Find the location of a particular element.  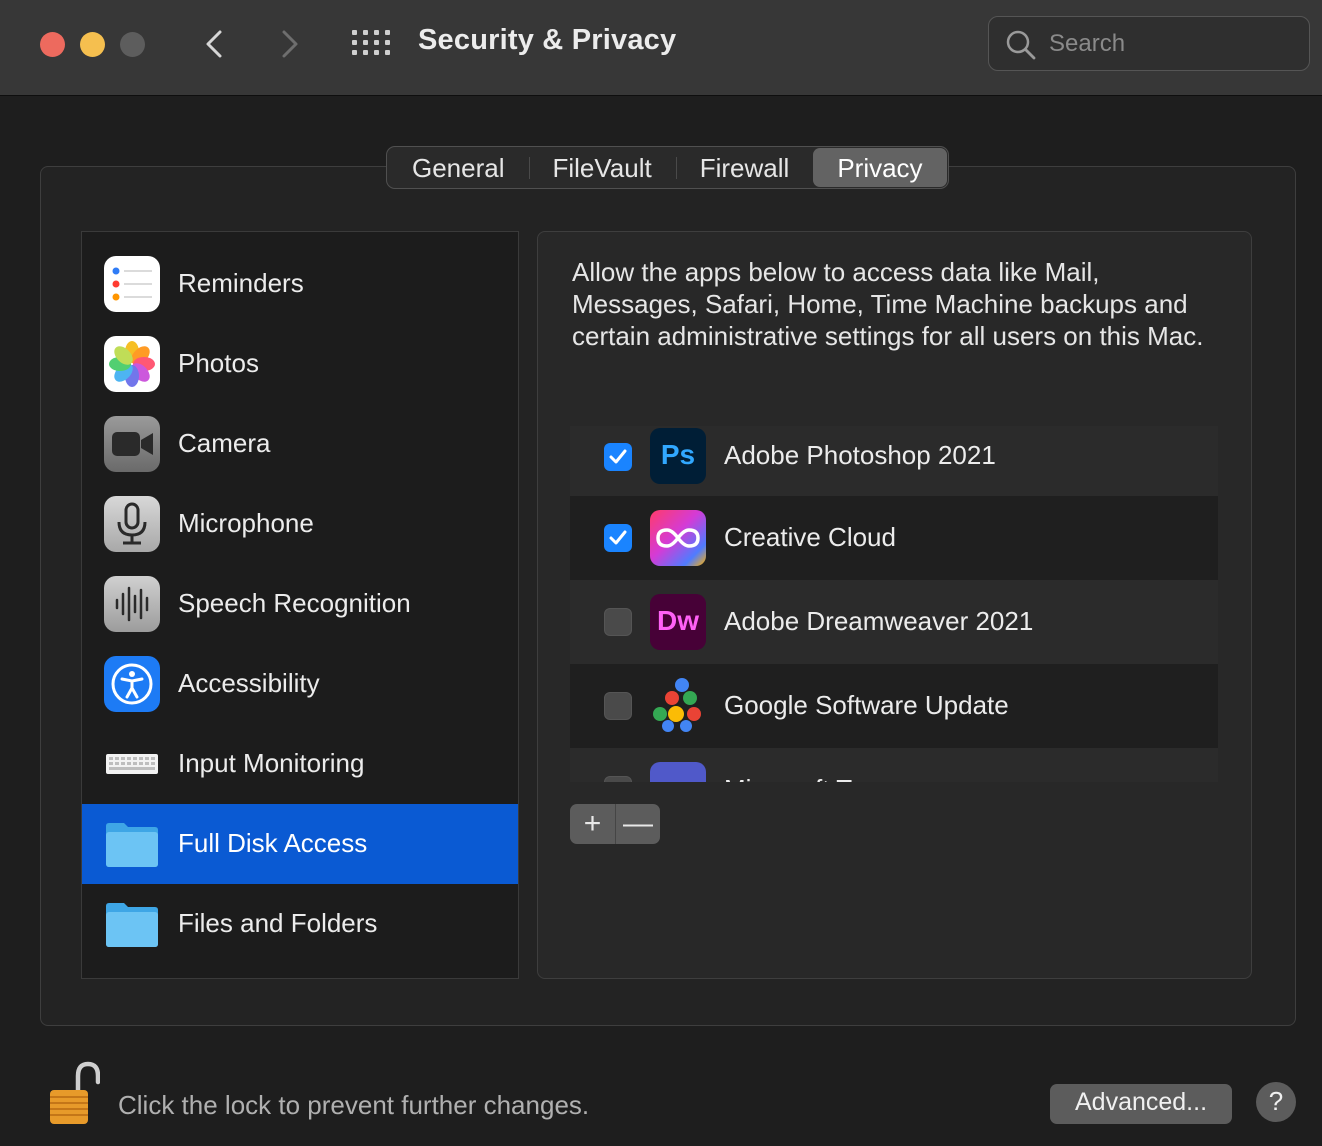

back-button is located at coordinates (216, 44).